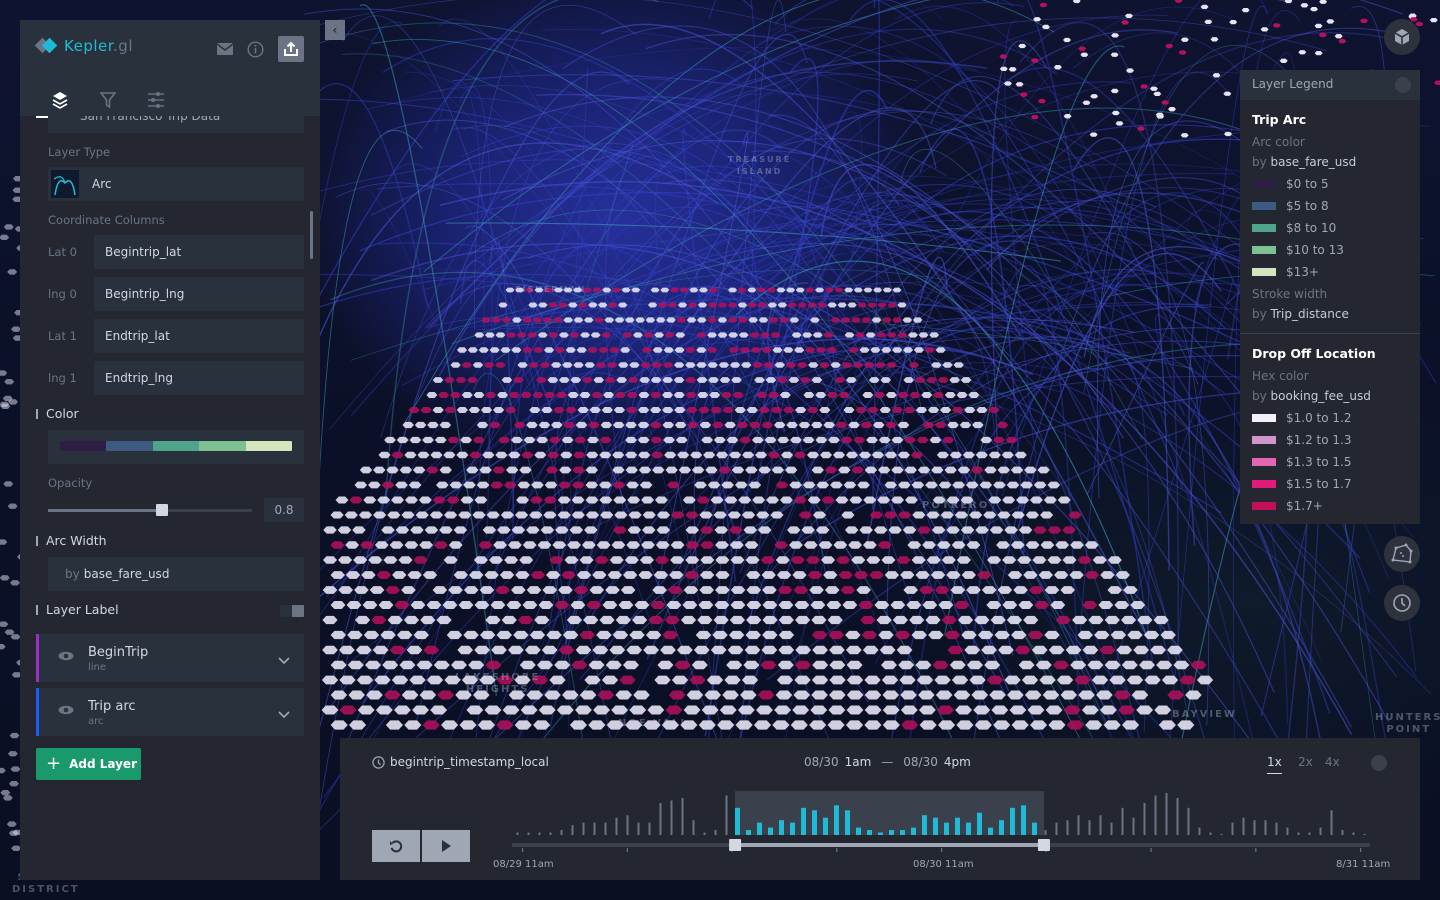  I want to click on add-layer-button: + Add Layer, so click(88, 764).